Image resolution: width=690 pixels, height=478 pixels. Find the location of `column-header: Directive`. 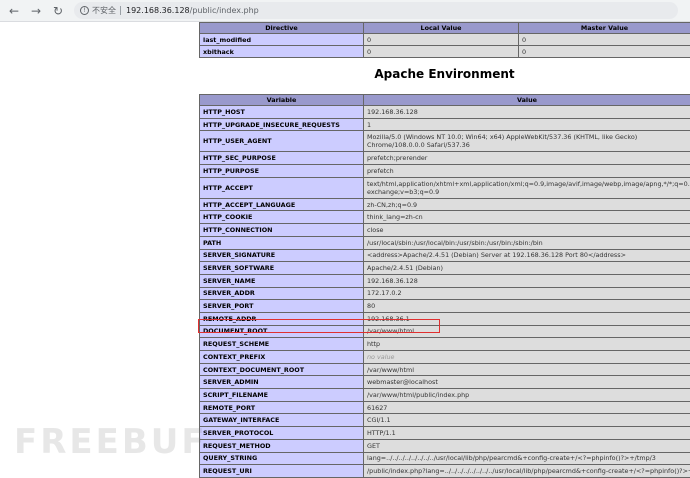

column-header: Directive is located at coordinates (282, 28).